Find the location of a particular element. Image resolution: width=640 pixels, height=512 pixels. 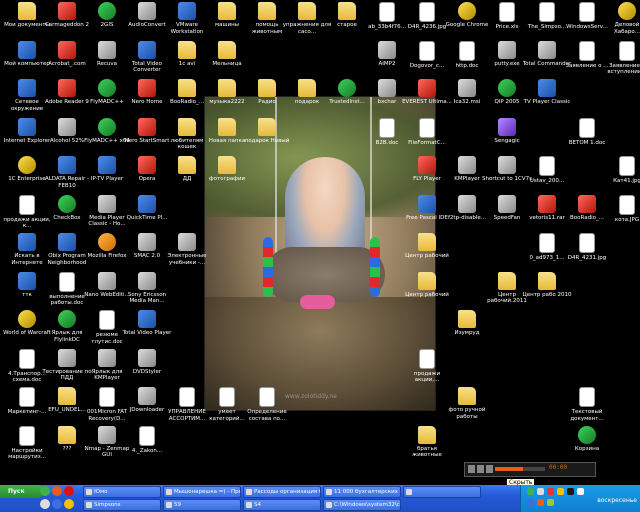

seek-bar is located at coordinates (520, 469).